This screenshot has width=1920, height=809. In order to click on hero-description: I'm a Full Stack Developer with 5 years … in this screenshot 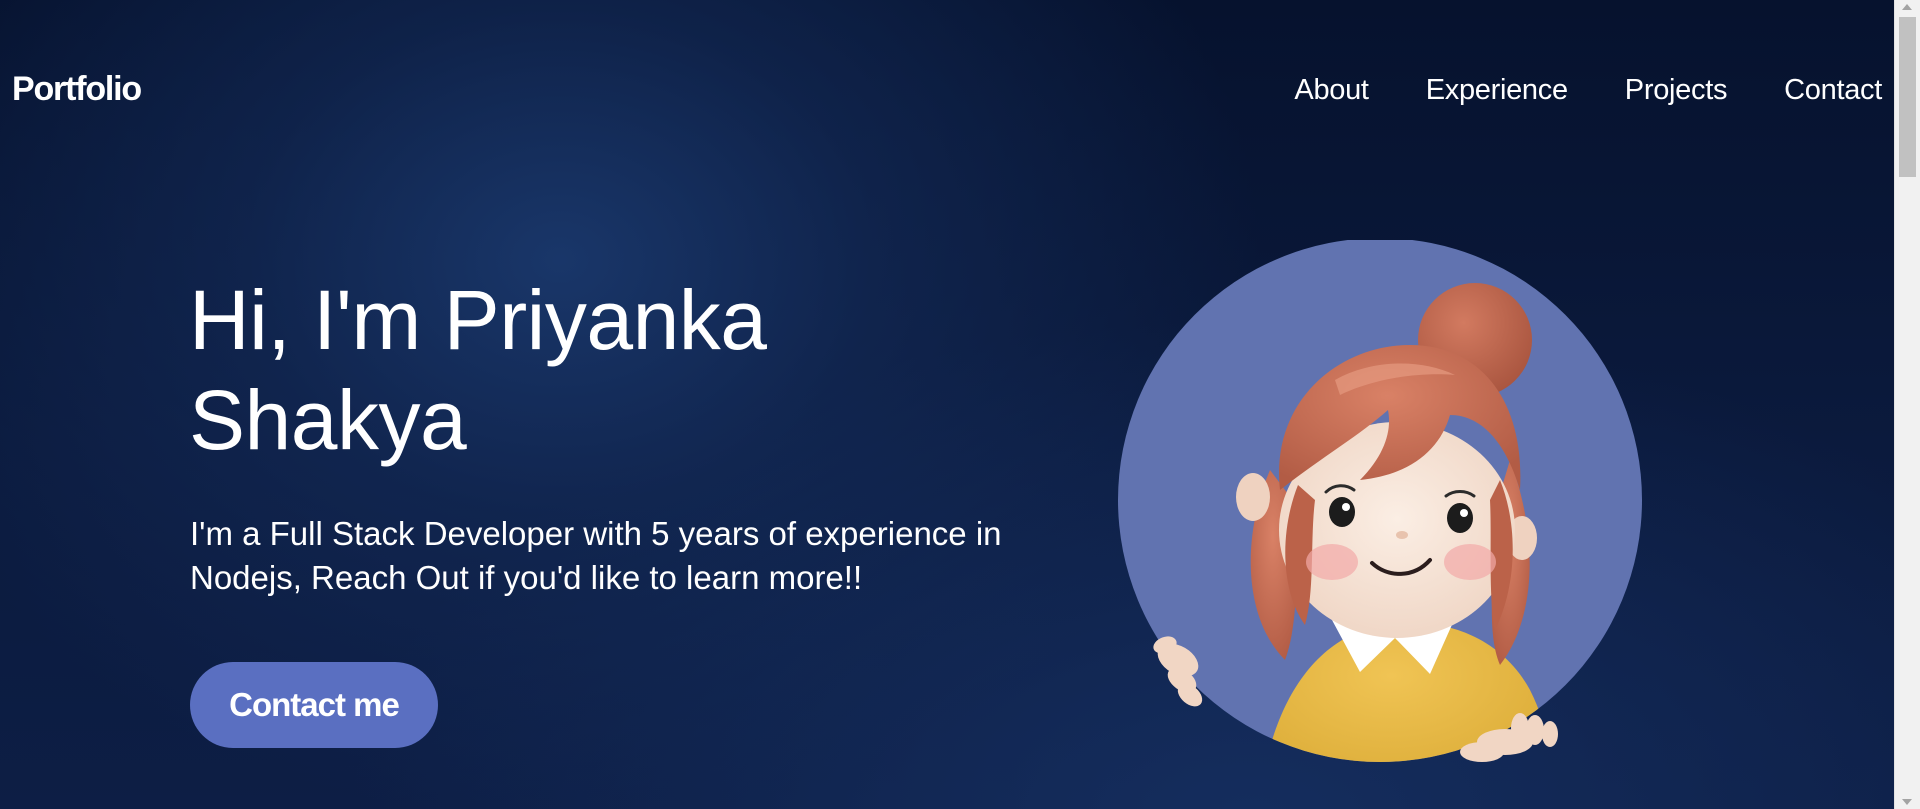, I will do `click(596, 555)`.